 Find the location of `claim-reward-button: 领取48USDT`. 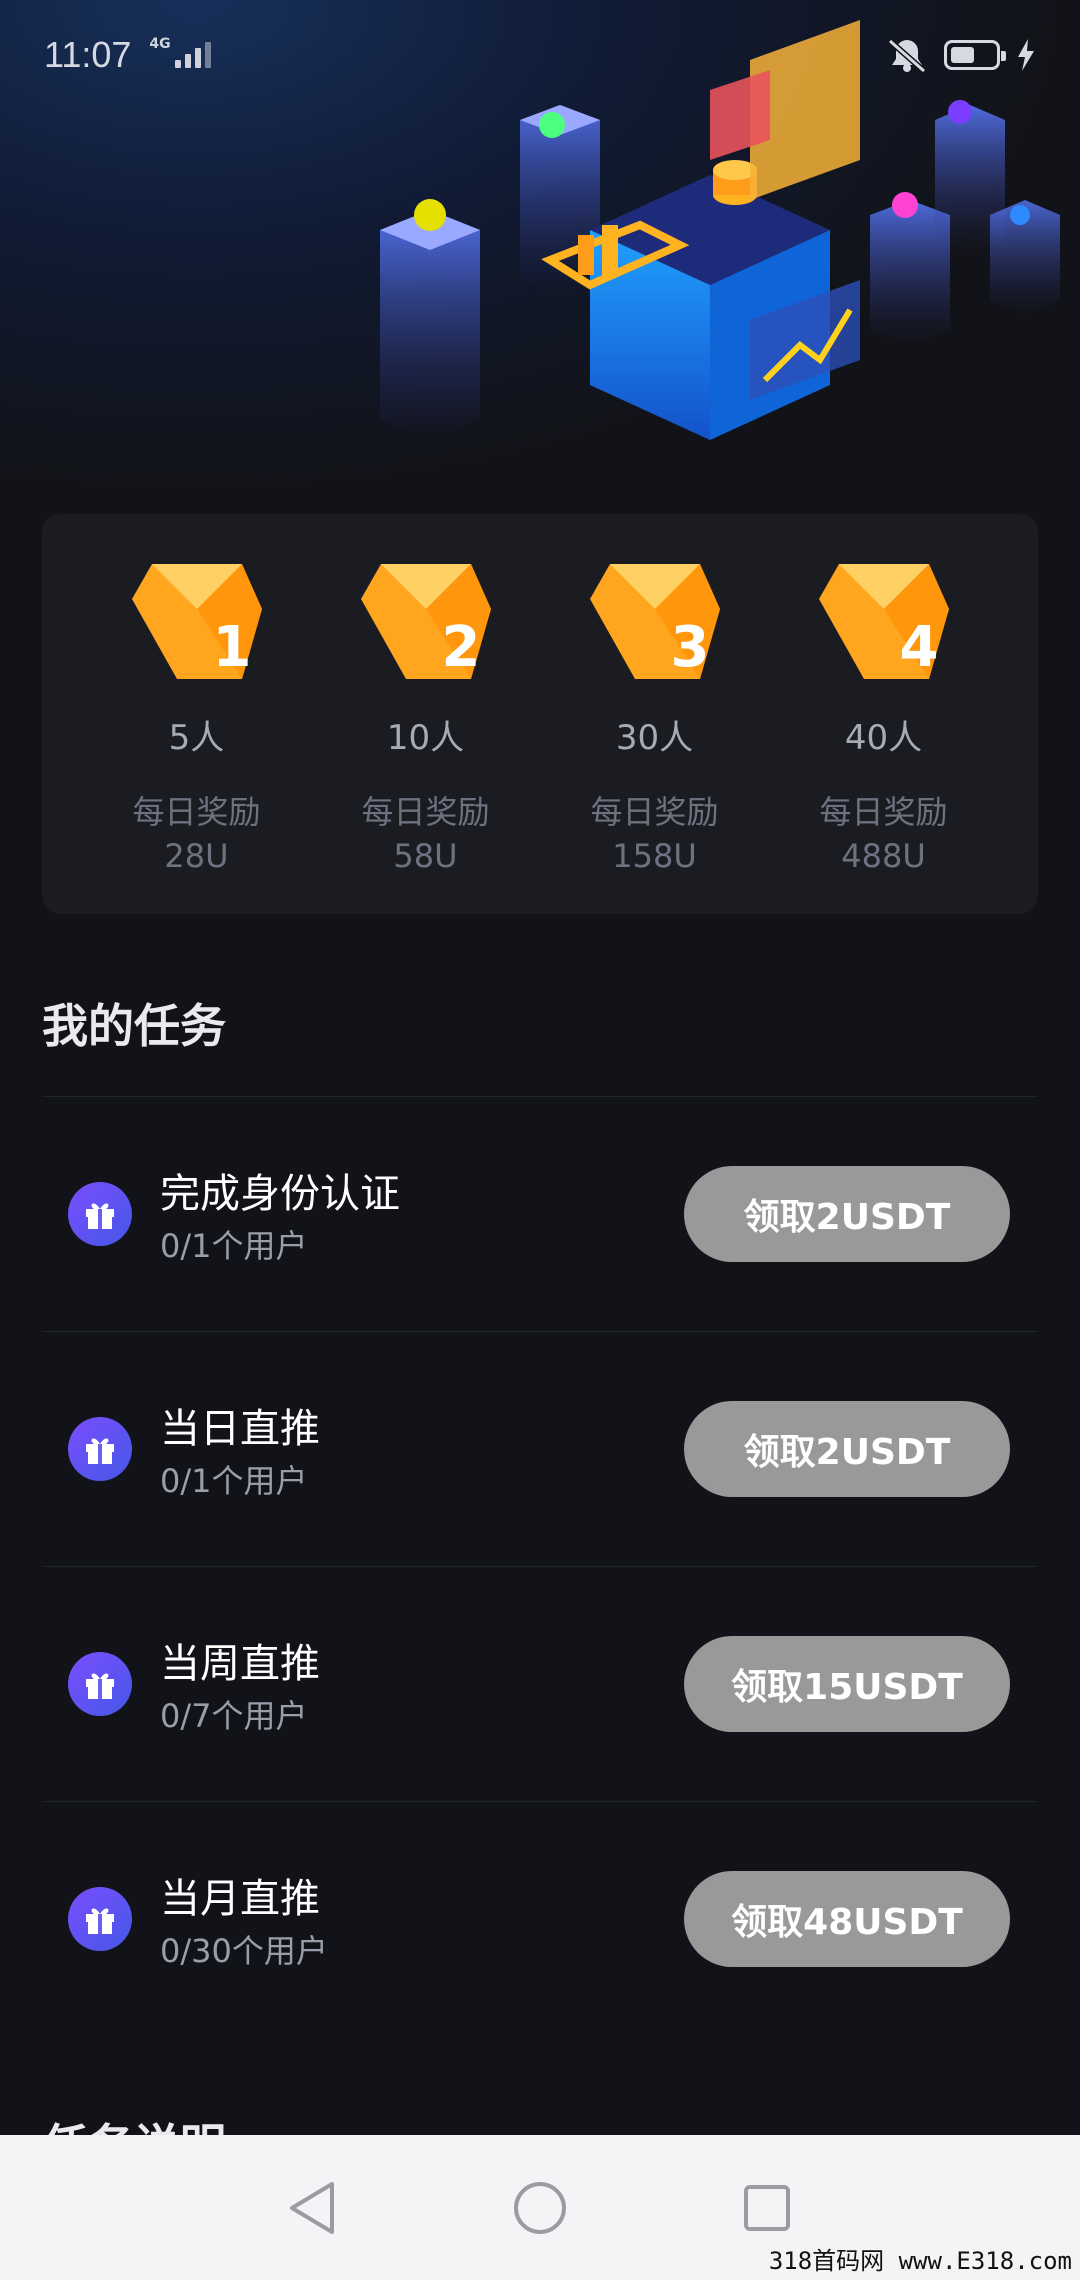

claim-reward-button: 领取48USDT is located at coordinates (847, 1919).